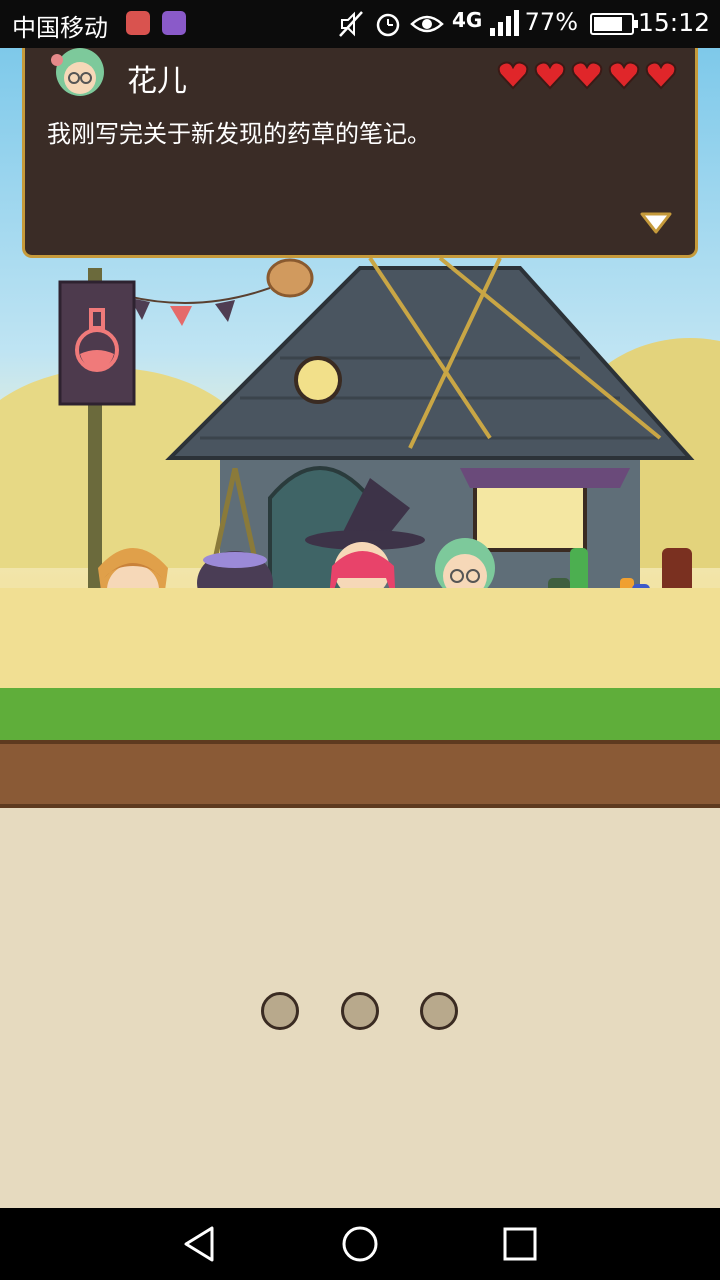 The image size is (720, 1280). What do you see at coordinates (360, 718) in the screenshot?
I see `grass-strip` at bounding box center [360, 718].